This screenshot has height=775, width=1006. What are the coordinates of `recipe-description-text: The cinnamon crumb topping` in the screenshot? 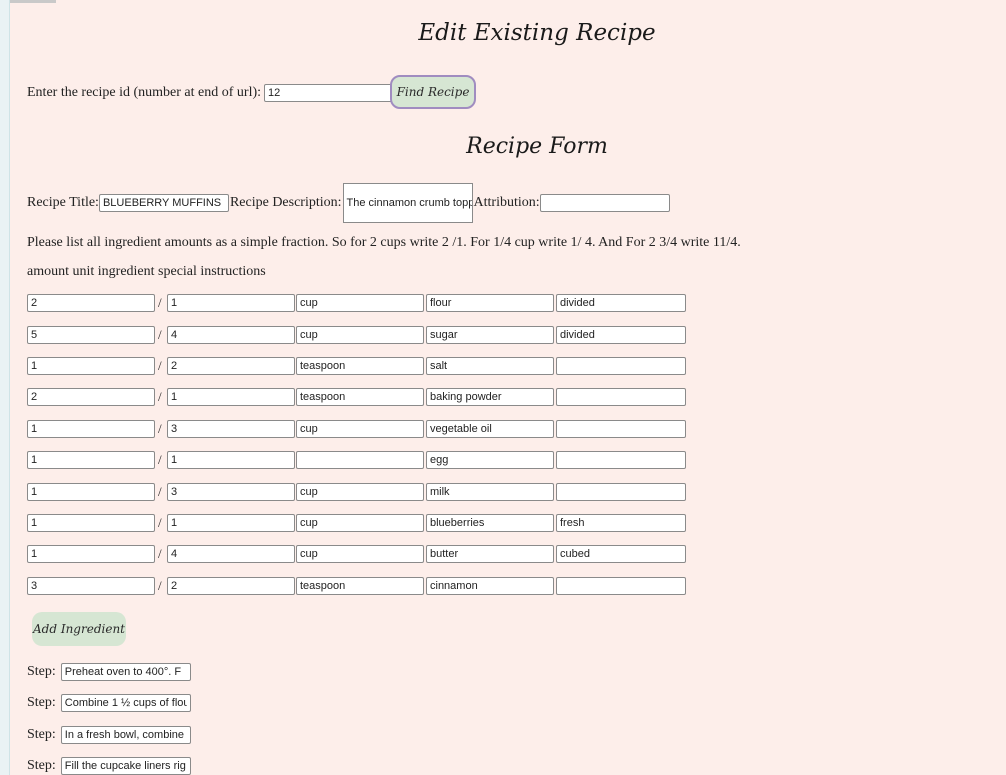 It's located at (409, 203).